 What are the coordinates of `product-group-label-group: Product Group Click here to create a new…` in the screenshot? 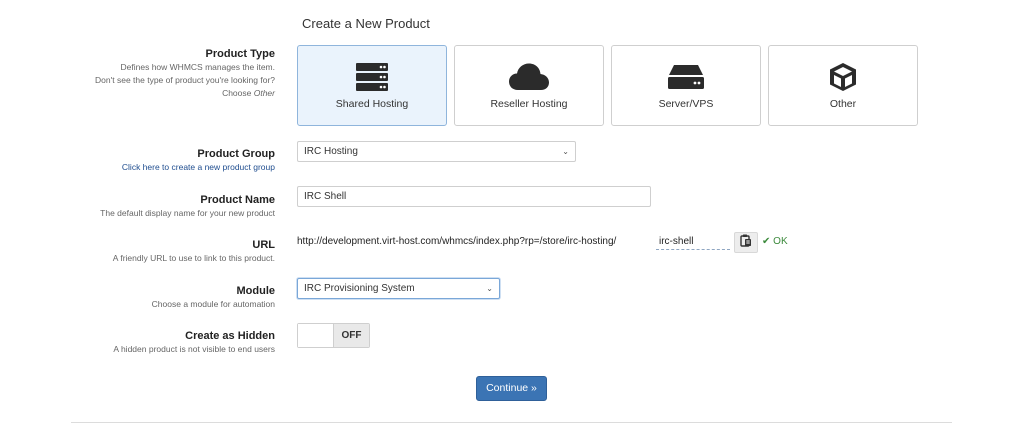 It's located at (137, 160).